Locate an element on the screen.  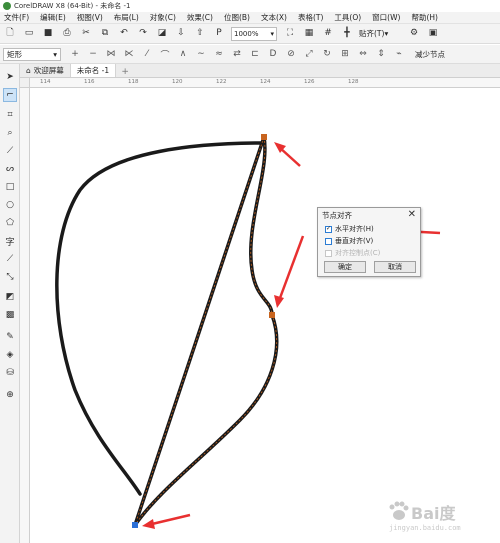
show-grid-icon: # is located at coordinates (328, 34).